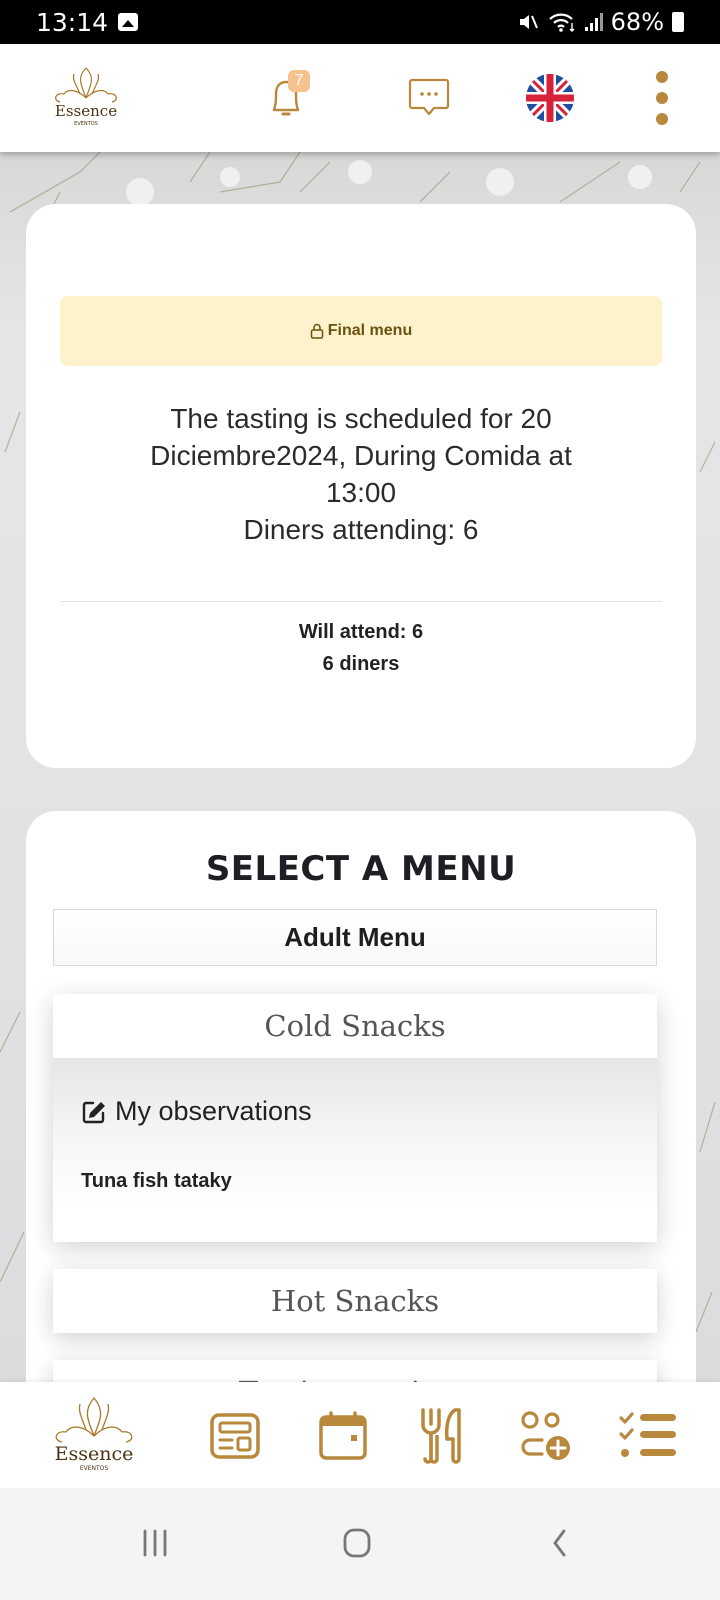  I want to click on uk-flag-icon, so click(550, 98).